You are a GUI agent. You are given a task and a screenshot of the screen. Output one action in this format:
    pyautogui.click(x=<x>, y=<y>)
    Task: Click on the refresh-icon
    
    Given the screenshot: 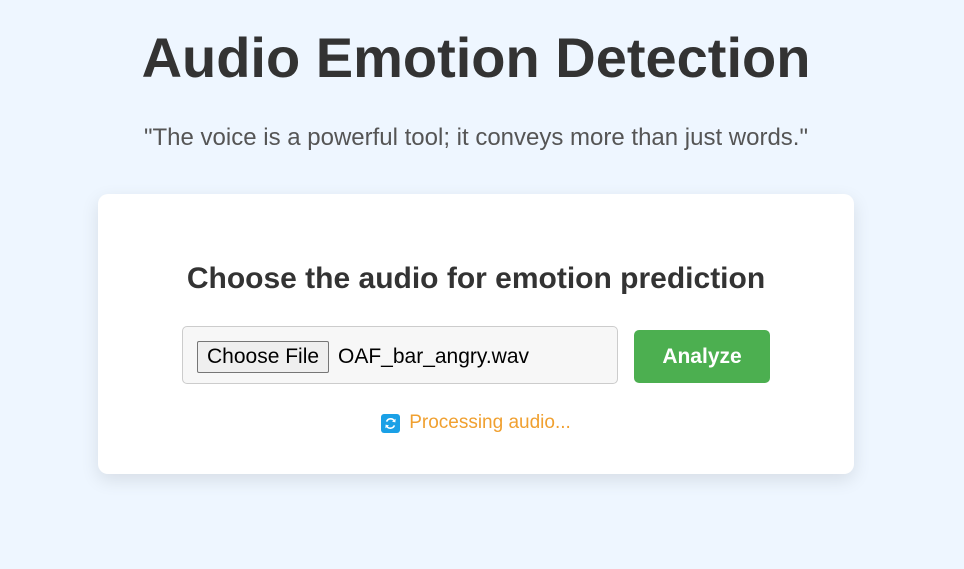 What is the action you would take?
    pyautogui.click(x=391, y=423)
    